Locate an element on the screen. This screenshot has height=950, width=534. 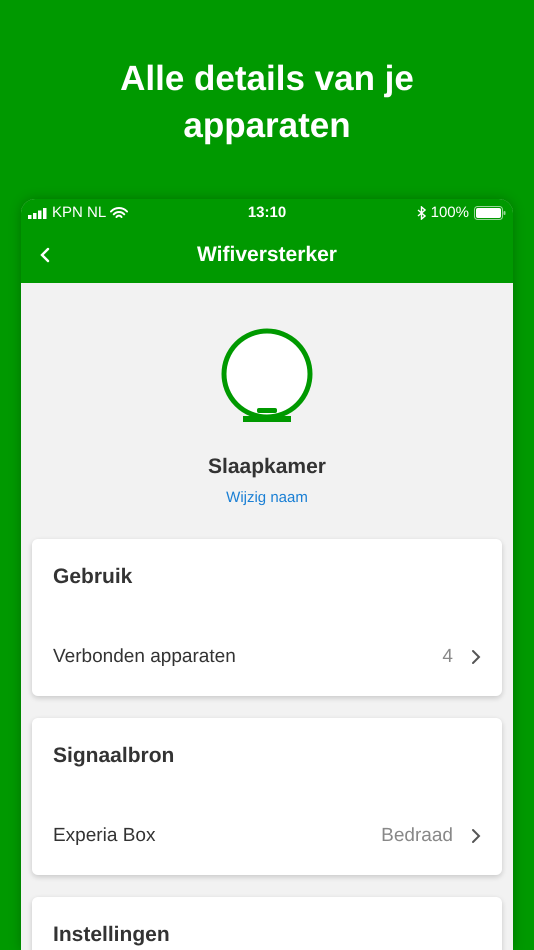
row-label: Verbonden apparaten is located at coordinates (145, 656).